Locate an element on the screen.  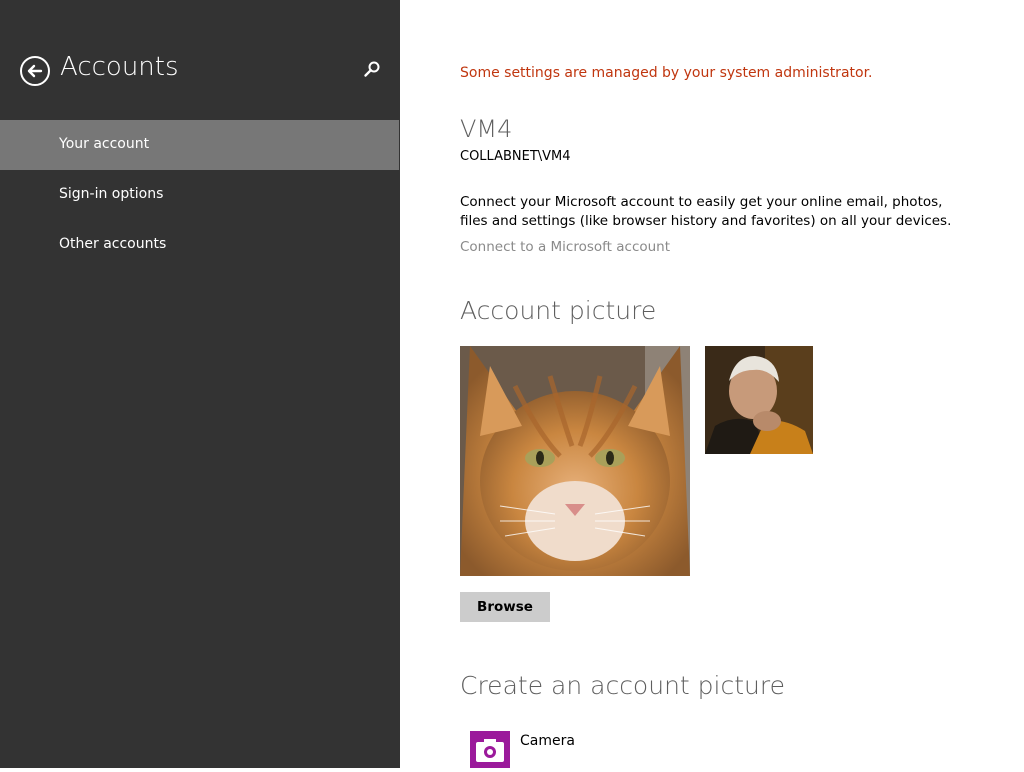
search-icon is located at coordinates (372, 69).